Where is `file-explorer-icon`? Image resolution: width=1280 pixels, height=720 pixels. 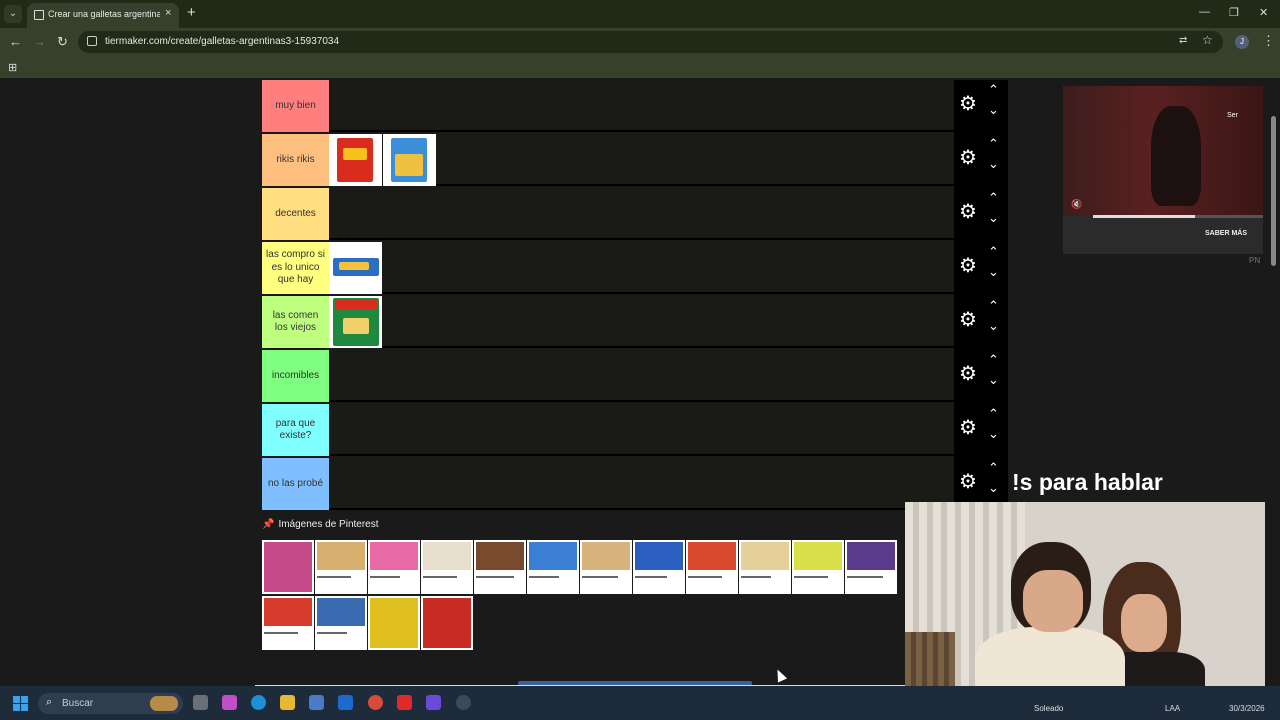 file-explorer-icon is located at coordinates (287, 702).